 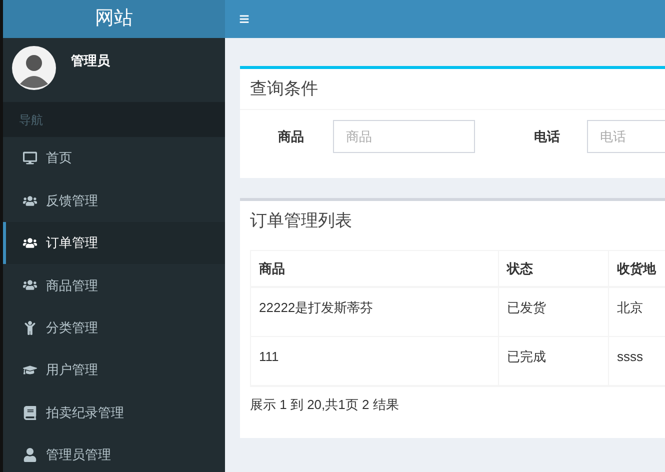 I want to click on nav-header: 导航, so click(x=31, y=120).